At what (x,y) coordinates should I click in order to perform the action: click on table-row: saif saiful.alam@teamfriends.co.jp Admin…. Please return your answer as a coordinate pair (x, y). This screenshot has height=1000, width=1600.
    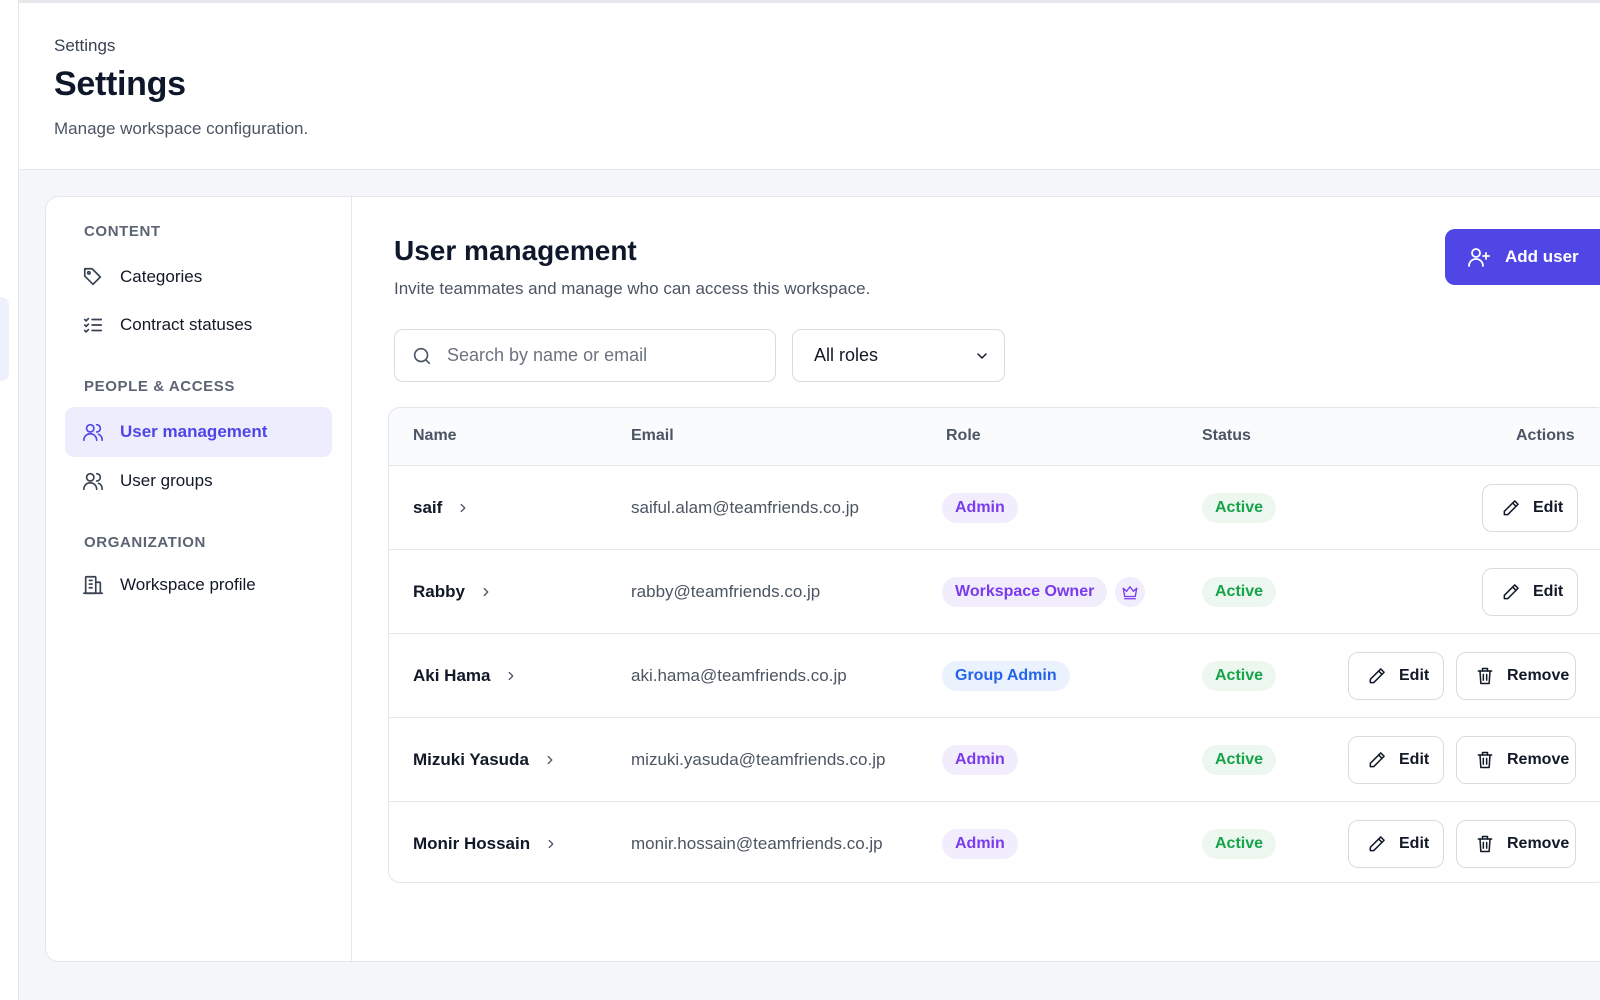
    Looking at the image, I should click on (994, 508).